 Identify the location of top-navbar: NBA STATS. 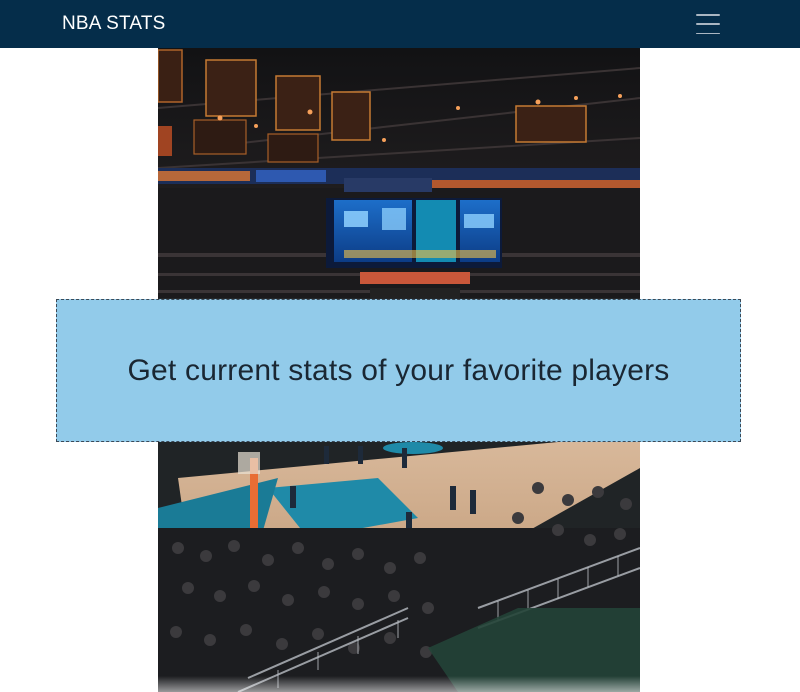
(400, 24).